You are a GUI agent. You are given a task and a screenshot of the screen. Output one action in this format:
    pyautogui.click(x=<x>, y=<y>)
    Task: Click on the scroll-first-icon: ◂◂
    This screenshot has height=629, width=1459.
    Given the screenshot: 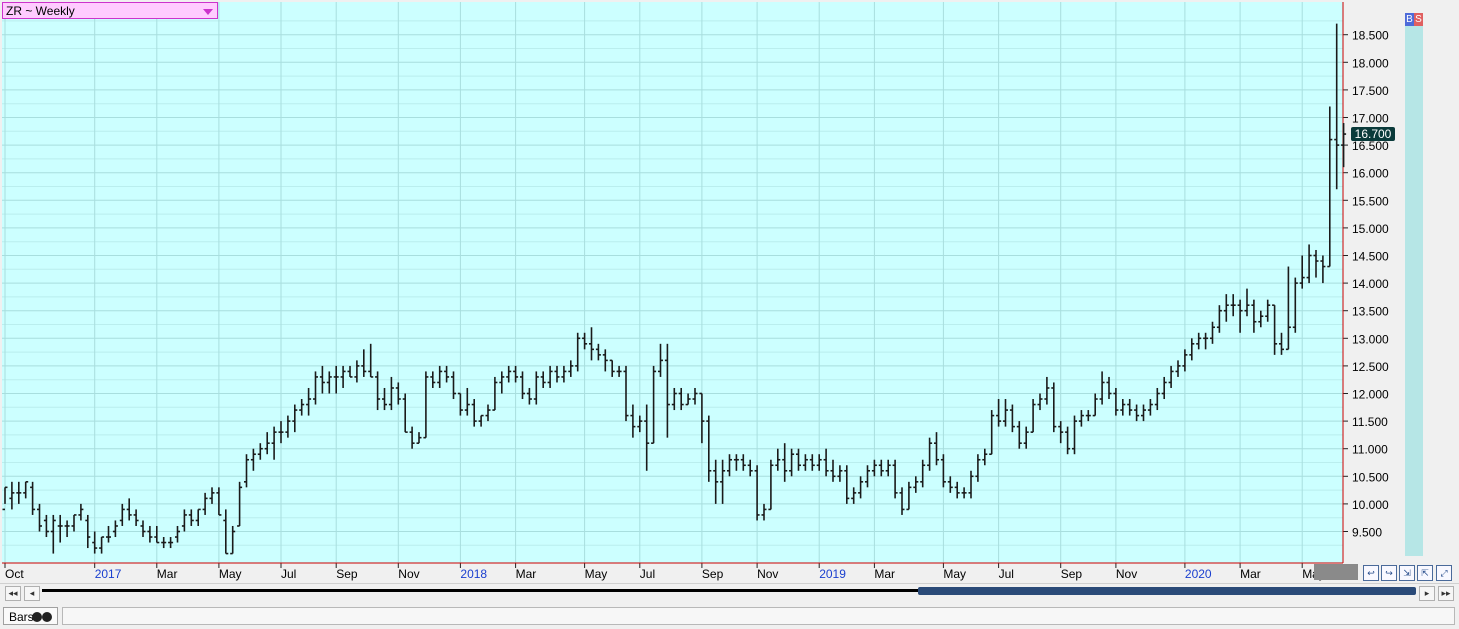 What is the action you would take?
    pyautogui.click(x=13, y=593)
    